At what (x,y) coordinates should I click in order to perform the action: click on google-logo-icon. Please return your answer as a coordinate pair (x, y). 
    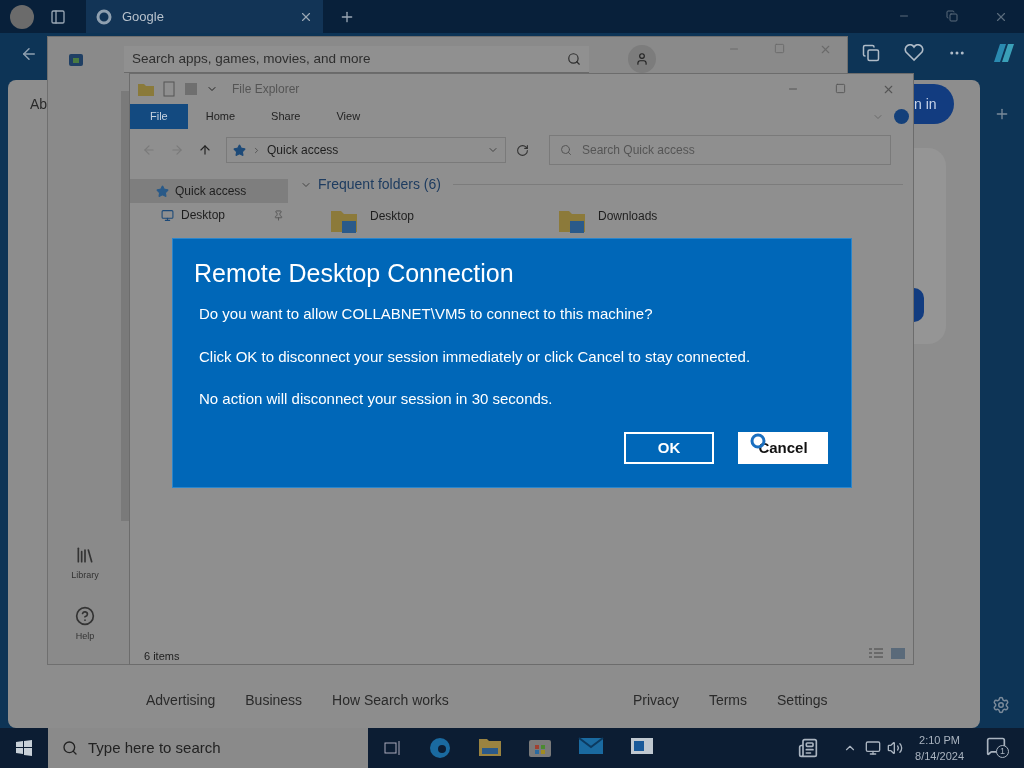
    Looking at the image, I should click on (104, 16).